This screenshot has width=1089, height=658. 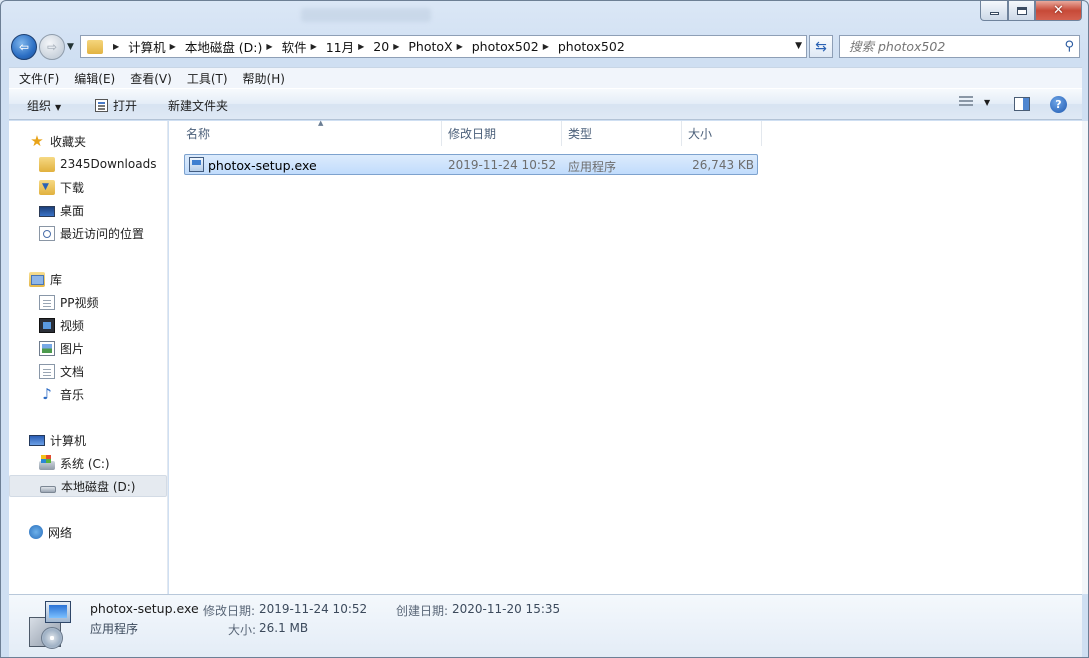 I want to click on menu-view: 查看(V), so click(x=151, y=78).